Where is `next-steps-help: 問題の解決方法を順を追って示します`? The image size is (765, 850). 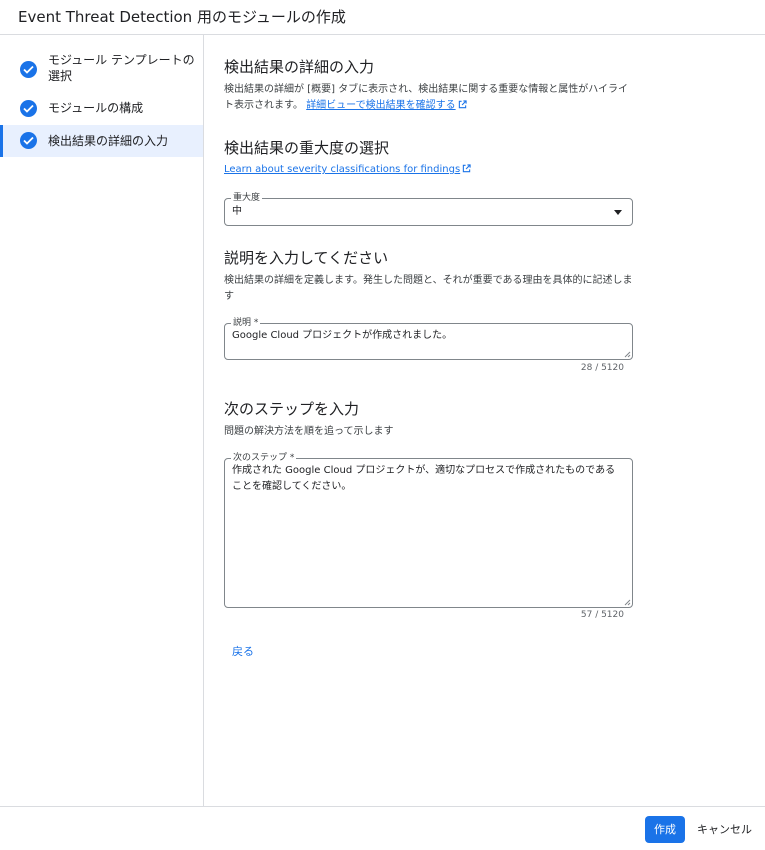 next-steps-help: 問題の解決方法を順を追って示します is located at coordinates (309, 431).